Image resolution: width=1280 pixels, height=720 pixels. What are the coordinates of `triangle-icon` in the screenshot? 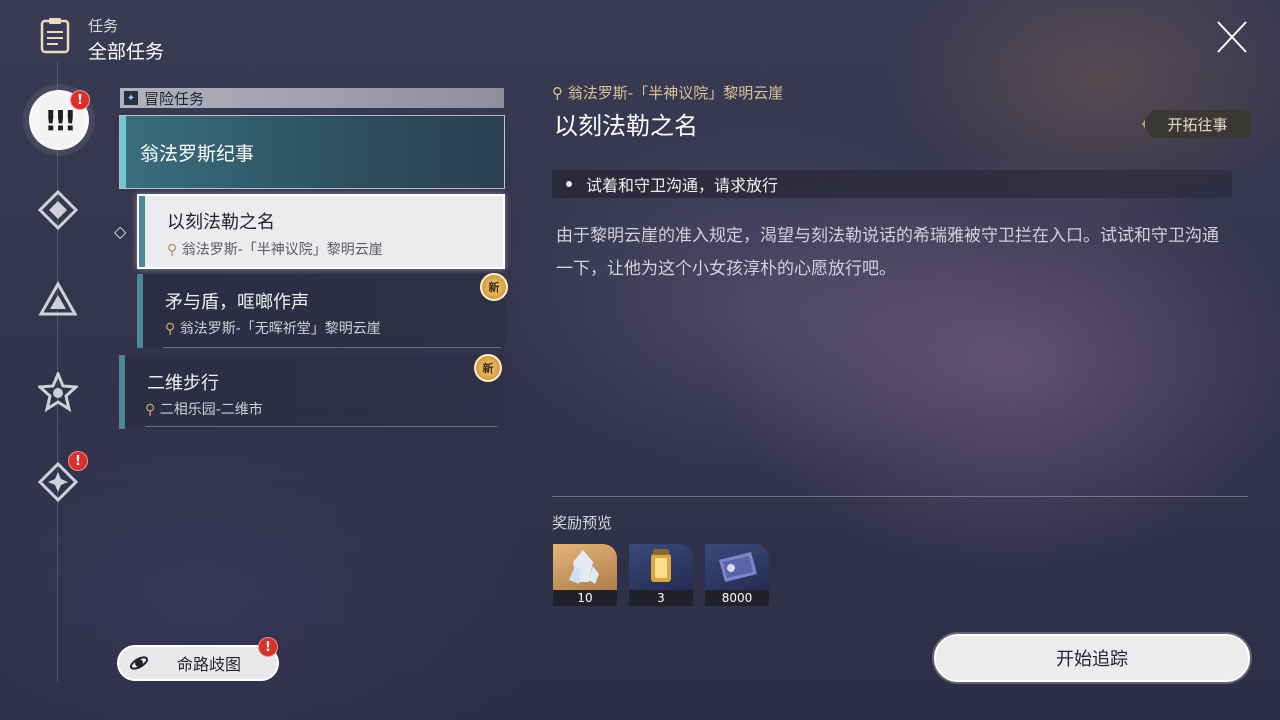 It's located at (58, 298).